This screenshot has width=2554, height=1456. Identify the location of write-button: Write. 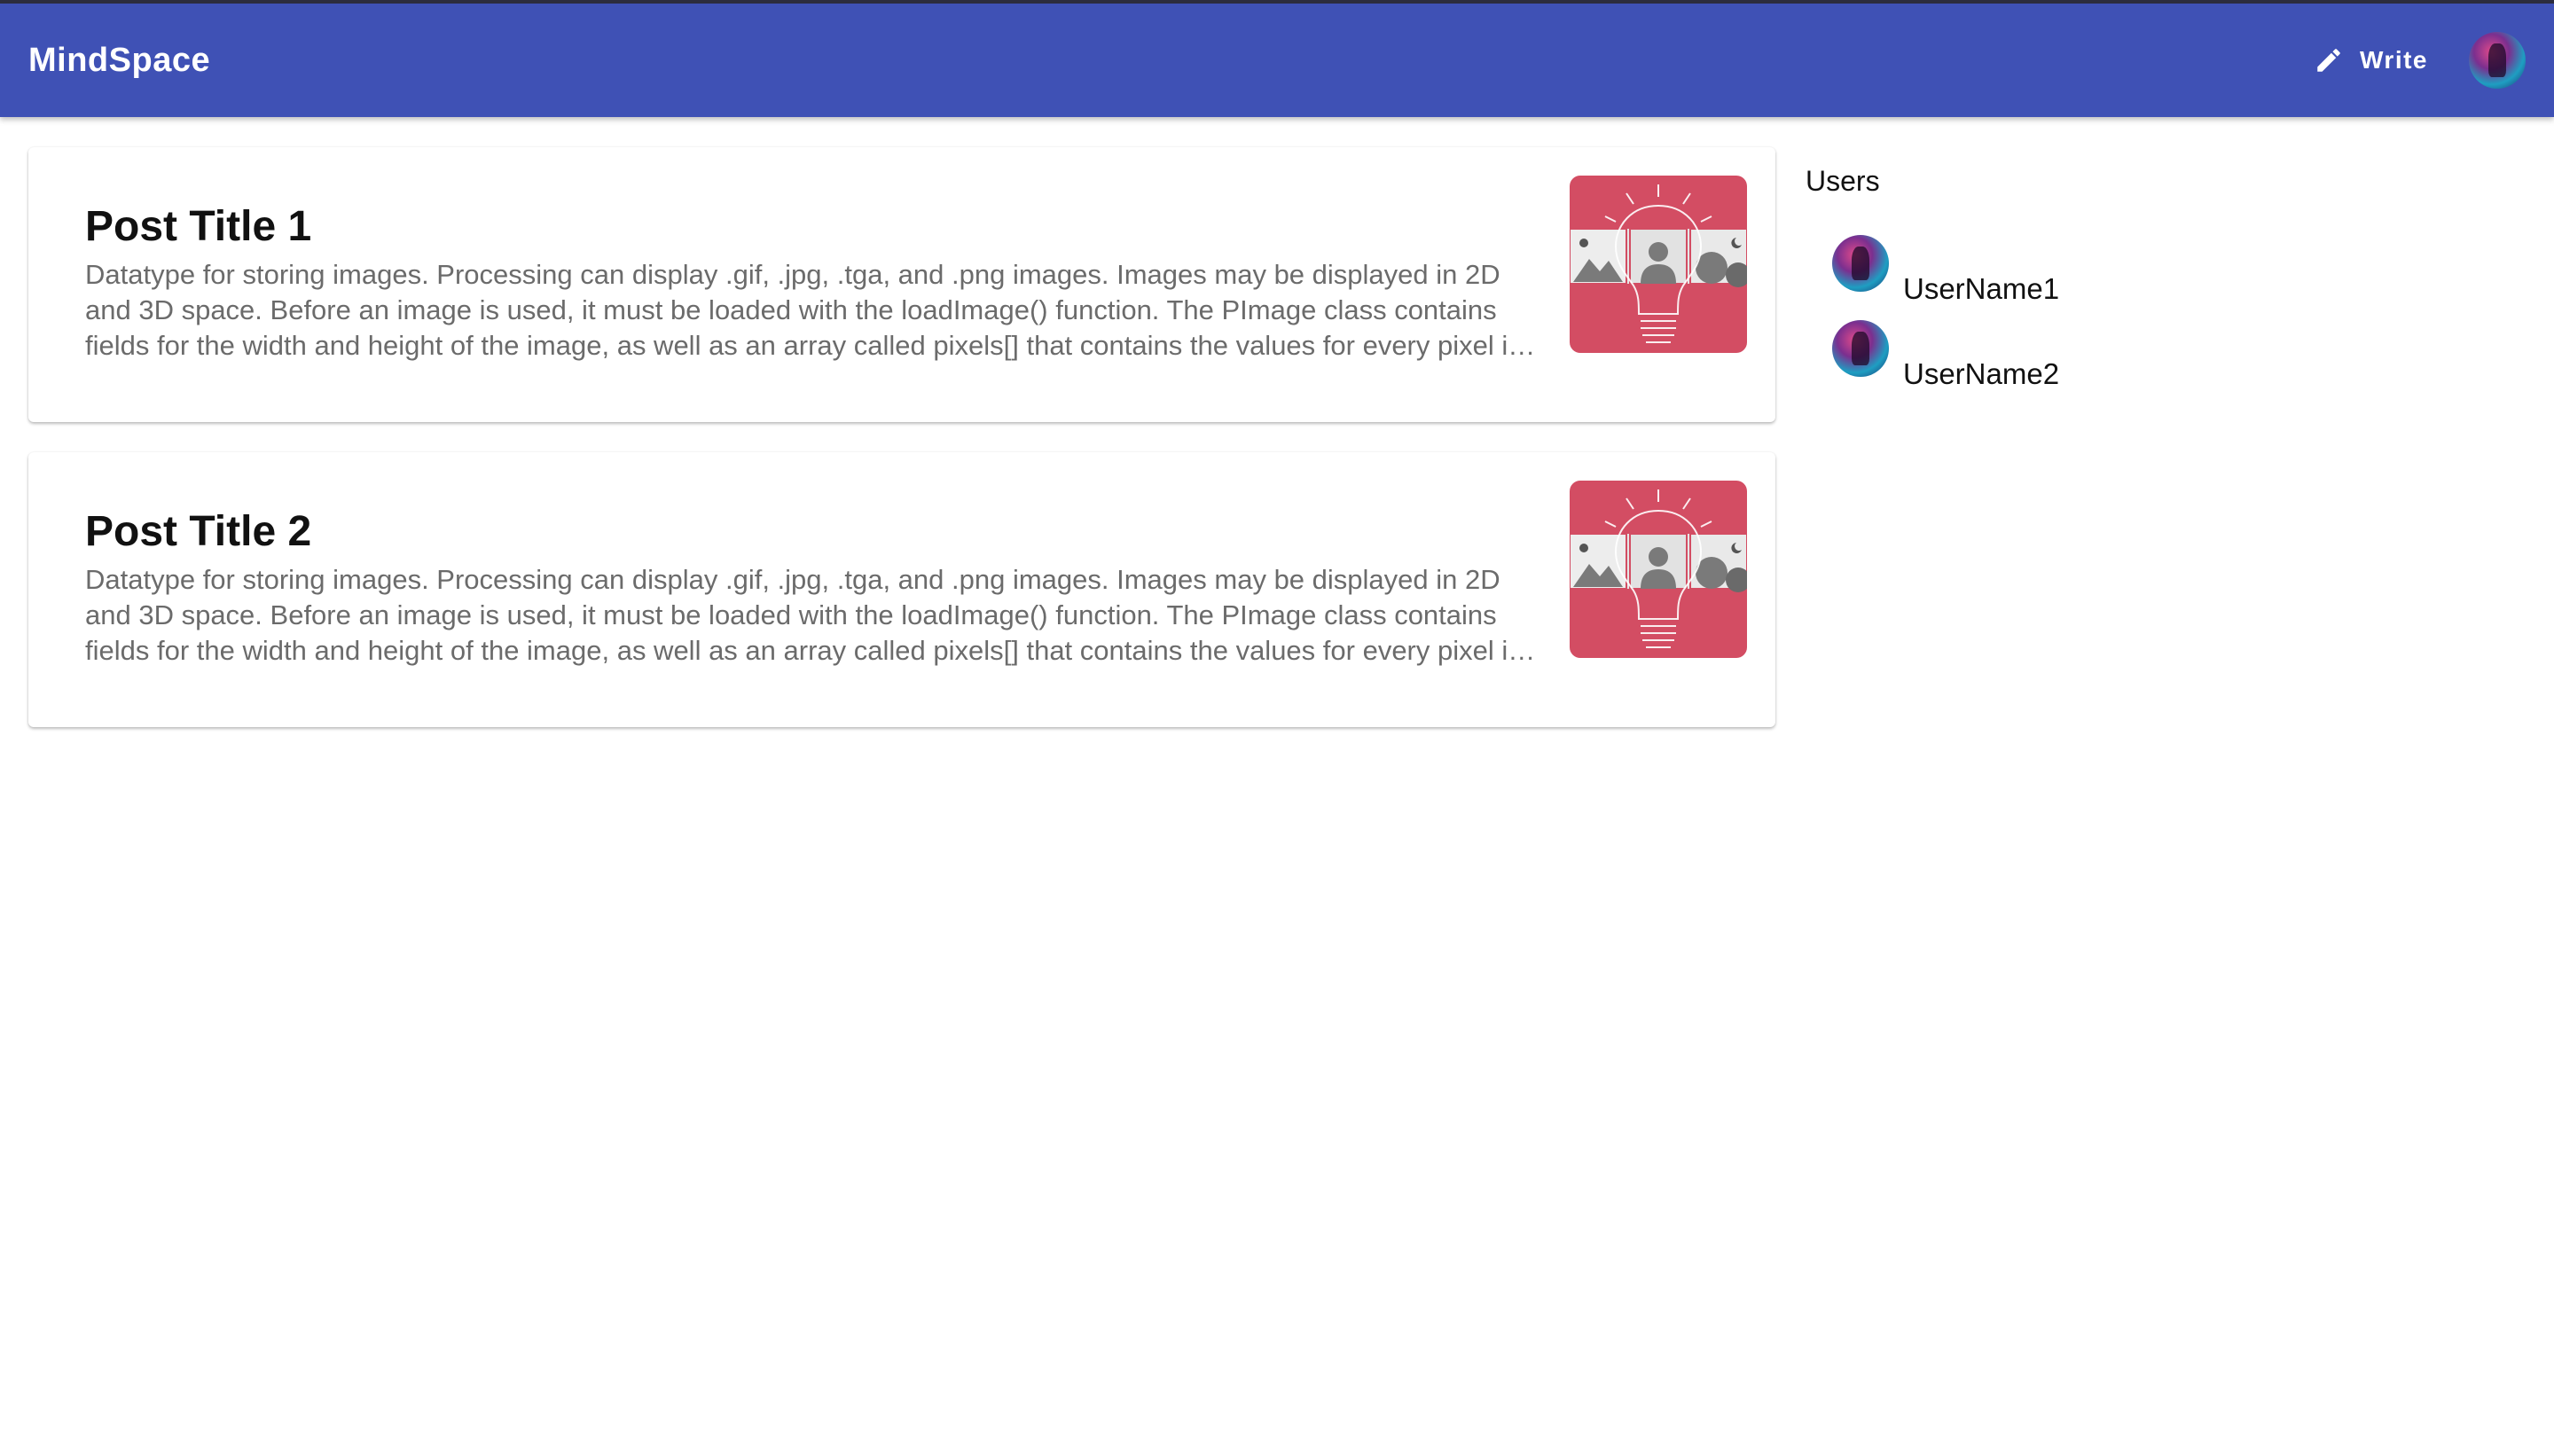
(2371, 60).